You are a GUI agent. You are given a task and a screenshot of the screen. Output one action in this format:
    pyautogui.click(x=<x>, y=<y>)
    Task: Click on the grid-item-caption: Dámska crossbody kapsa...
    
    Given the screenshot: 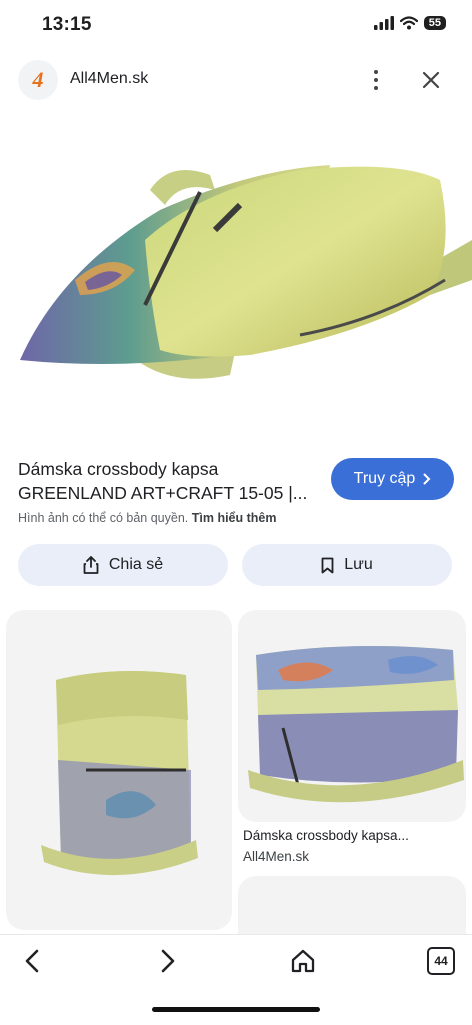 What is the action you would take?
    pyautogui.click(x=326, y=835)
    